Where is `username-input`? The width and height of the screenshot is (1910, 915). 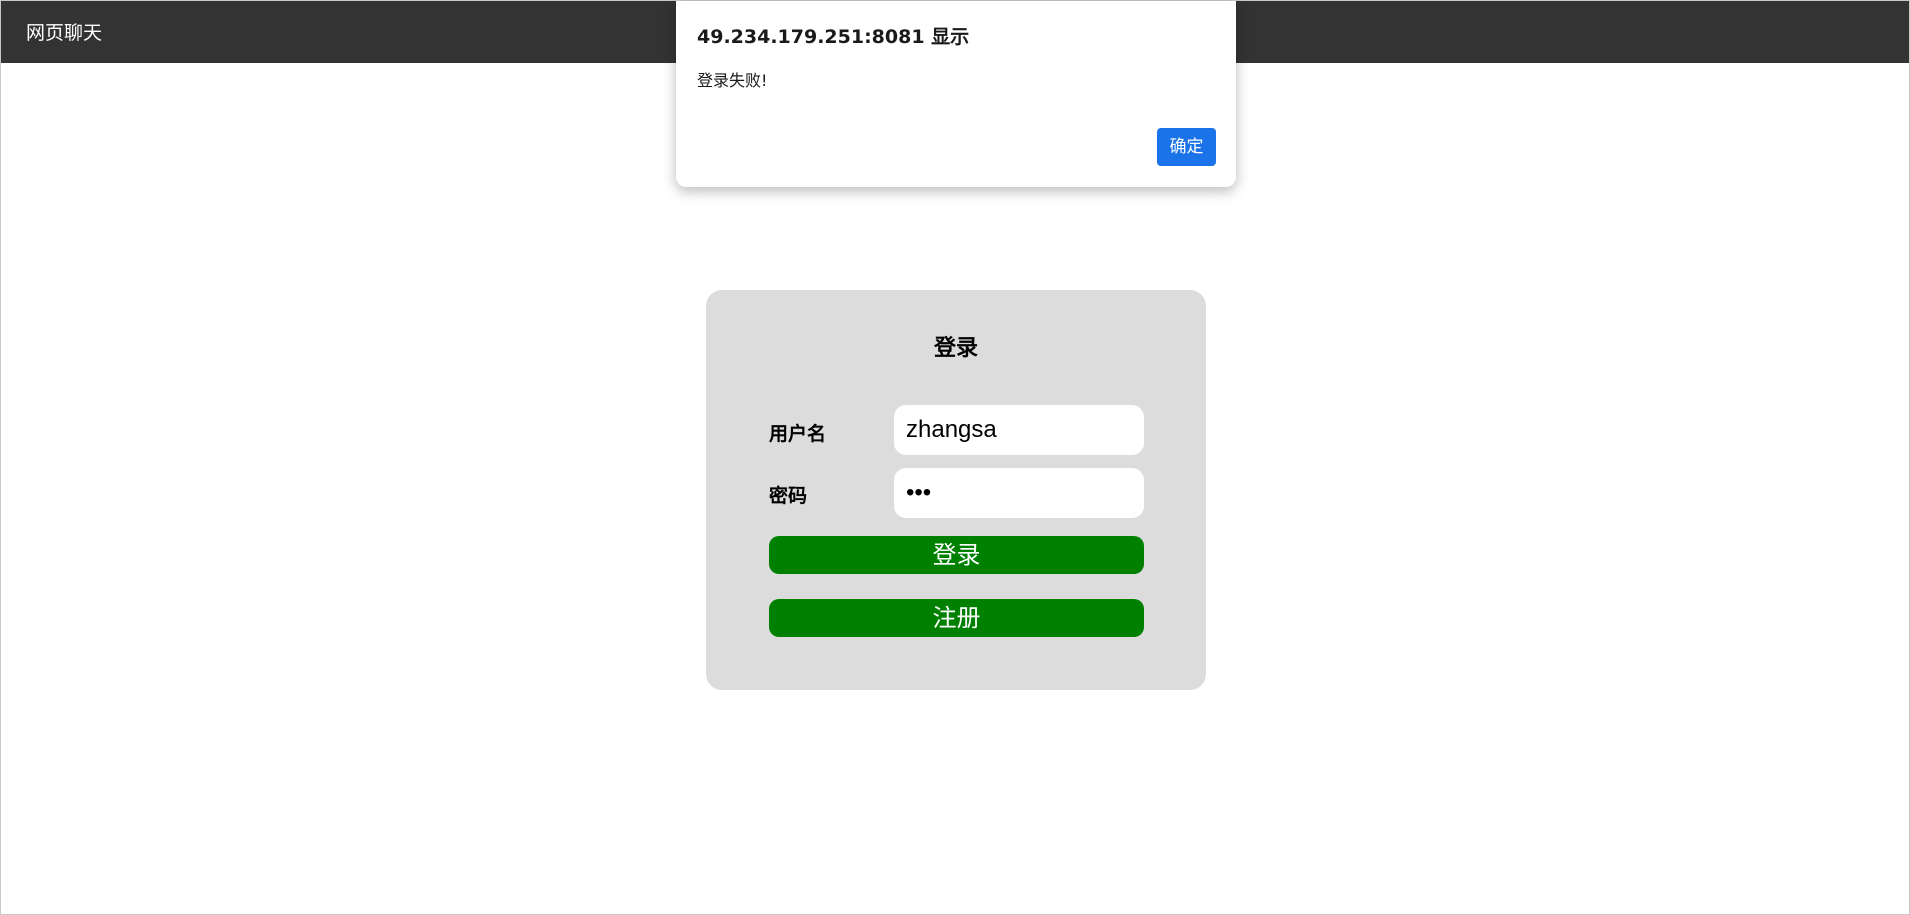 username-input is located at coordinates (1019, 430).